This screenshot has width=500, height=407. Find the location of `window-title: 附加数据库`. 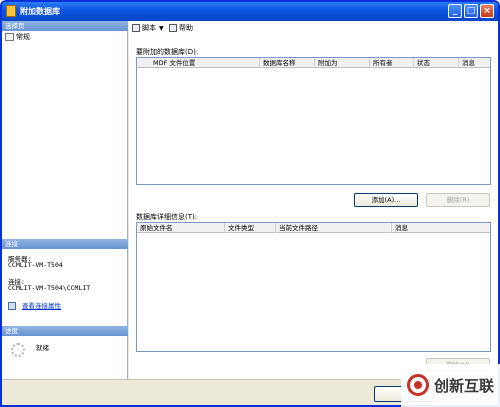

window-title: 附加数据库 is located at coordinates (40, 11).